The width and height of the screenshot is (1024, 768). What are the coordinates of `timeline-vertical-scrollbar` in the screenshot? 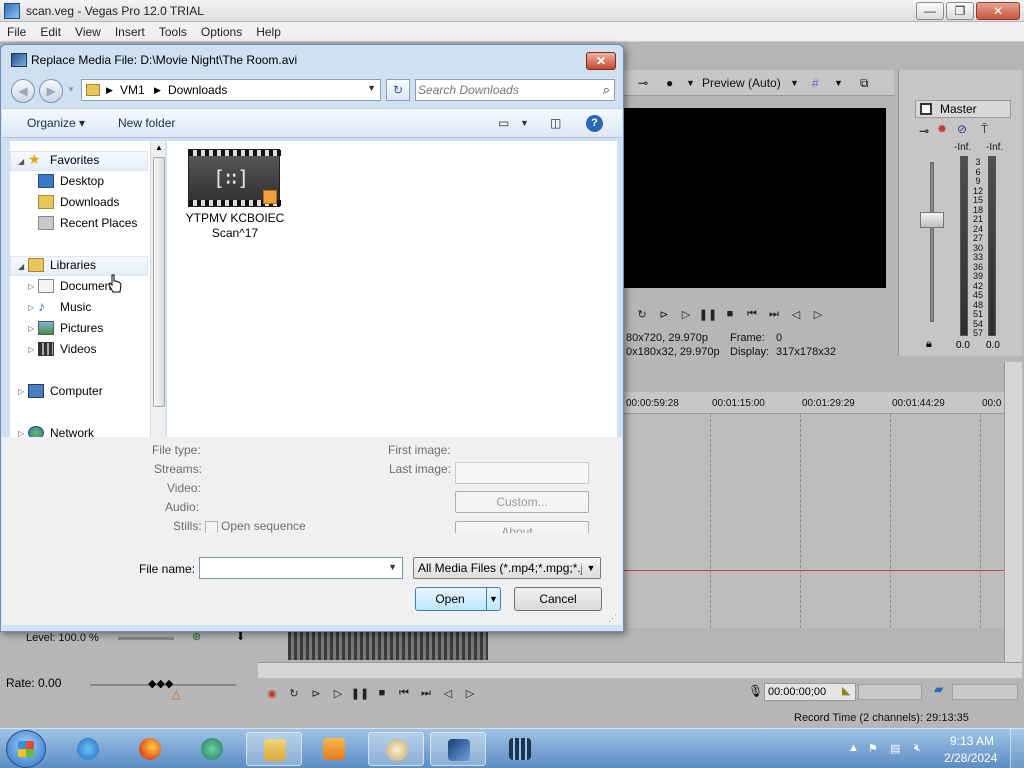 It's located at (1013, 512).